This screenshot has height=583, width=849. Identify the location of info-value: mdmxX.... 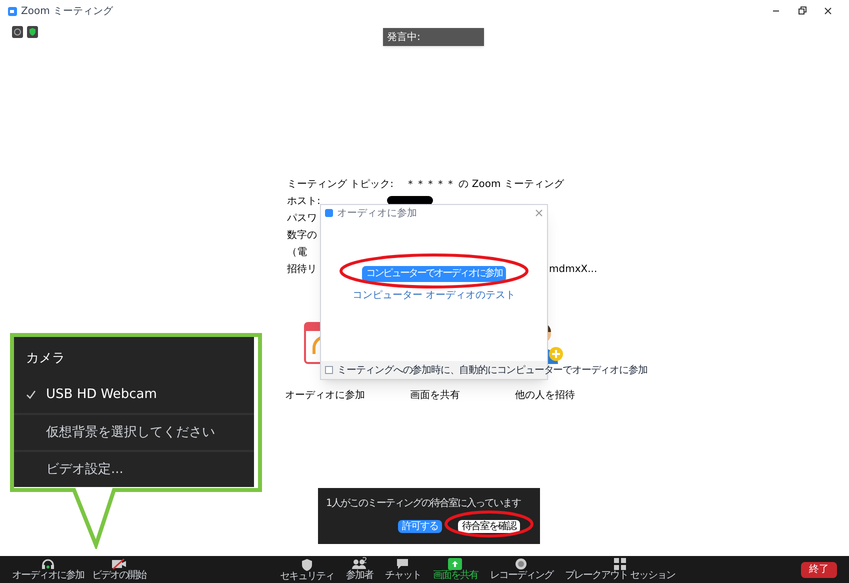
(573, 270).